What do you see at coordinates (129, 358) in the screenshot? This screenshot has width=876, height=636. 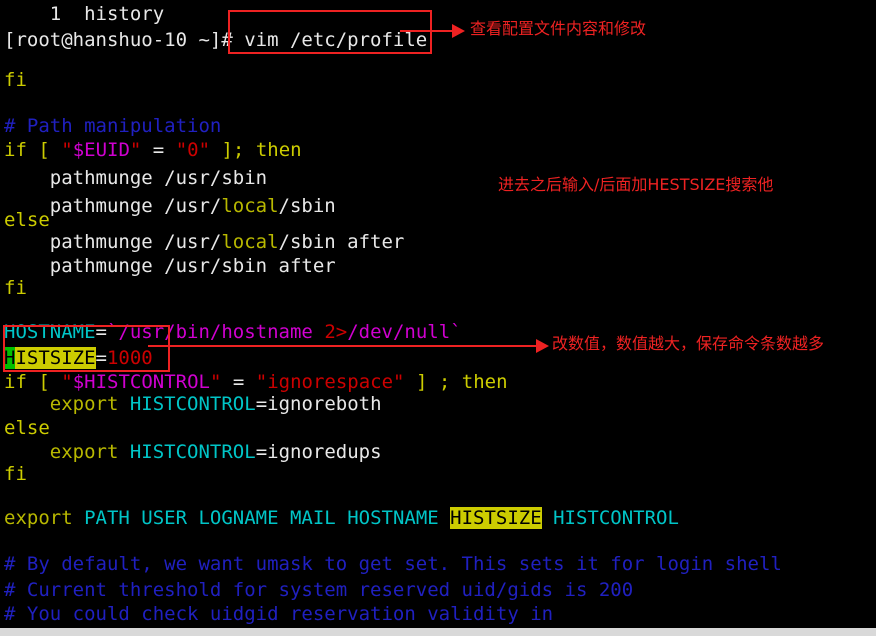 I see `terminal-text-span: 1000` at bounding box center [129, 358].